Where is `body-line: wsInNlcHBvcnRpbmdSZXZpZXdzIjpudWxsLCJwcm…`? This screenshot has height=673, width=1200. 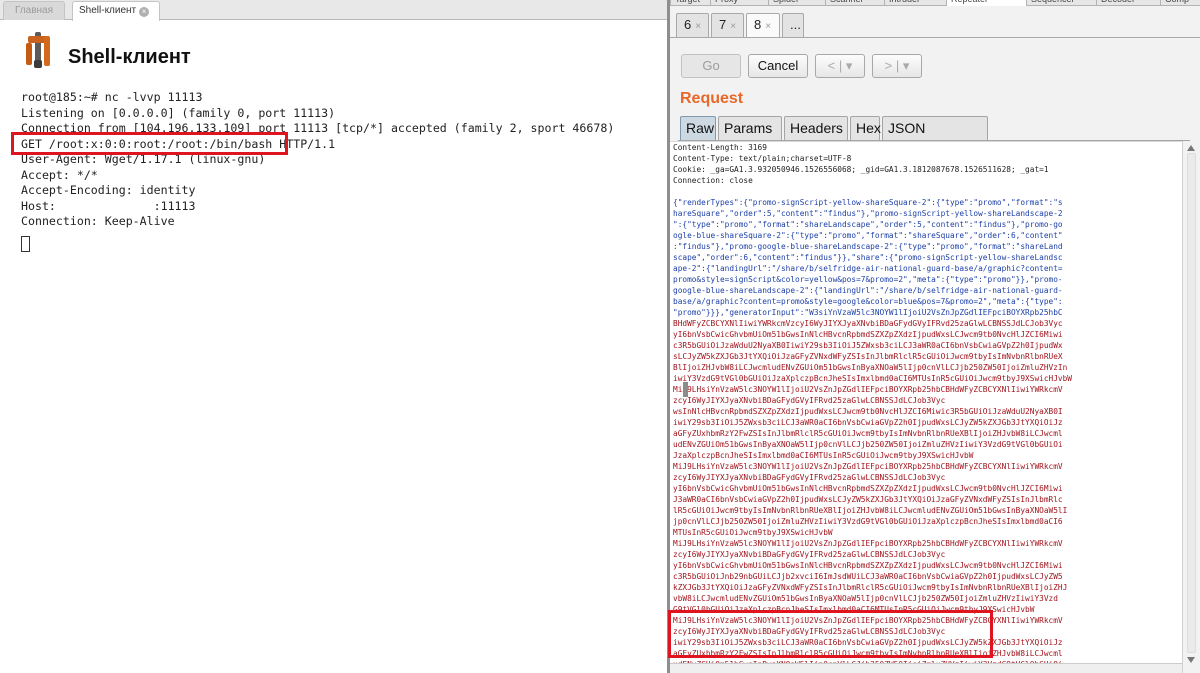
body-line: wsInNlcHBvcnRpbmdSZXZpZXdzIjpudWxsLCJwcm… is located at coordinates (868, 411).